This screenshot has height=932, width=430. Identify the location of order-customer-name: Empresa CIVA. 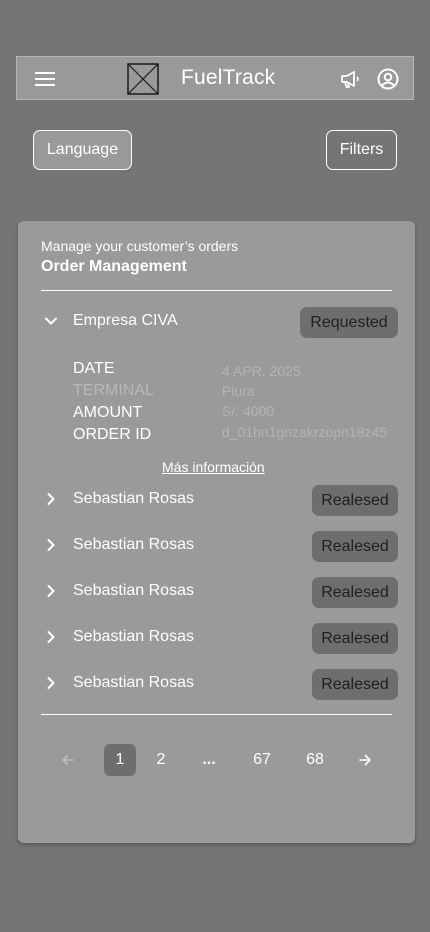
(125, 320).